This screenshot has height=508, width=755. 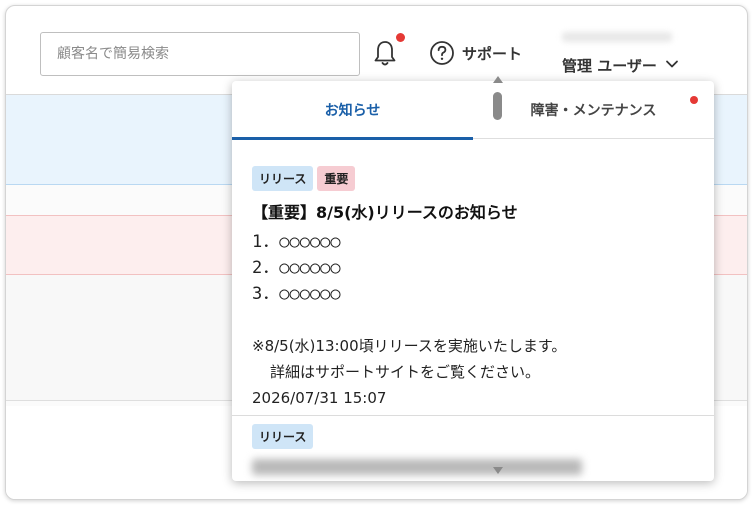 What do you see at coordinates (477, 436) in the screenshot?
I see `badge-group: リリース` at bounding box center [477, 436].